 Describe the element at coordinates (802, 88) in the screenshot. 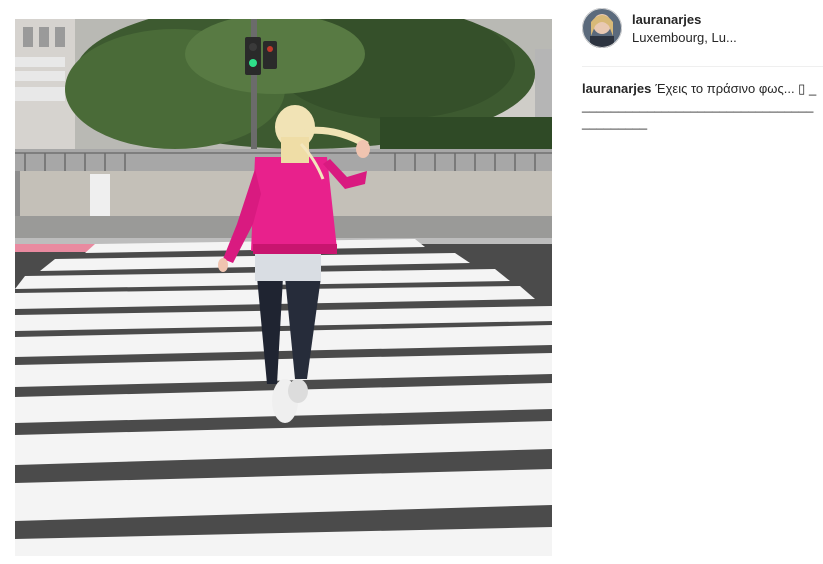

I see `caption-emoji: ▯` at that location.